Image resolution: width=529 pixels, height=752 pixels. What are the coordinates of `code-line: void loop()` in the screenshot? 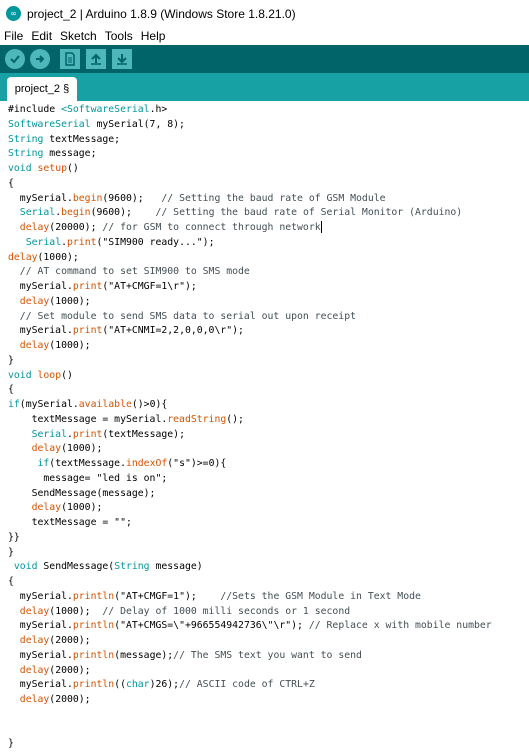 It's located at (250, 376).